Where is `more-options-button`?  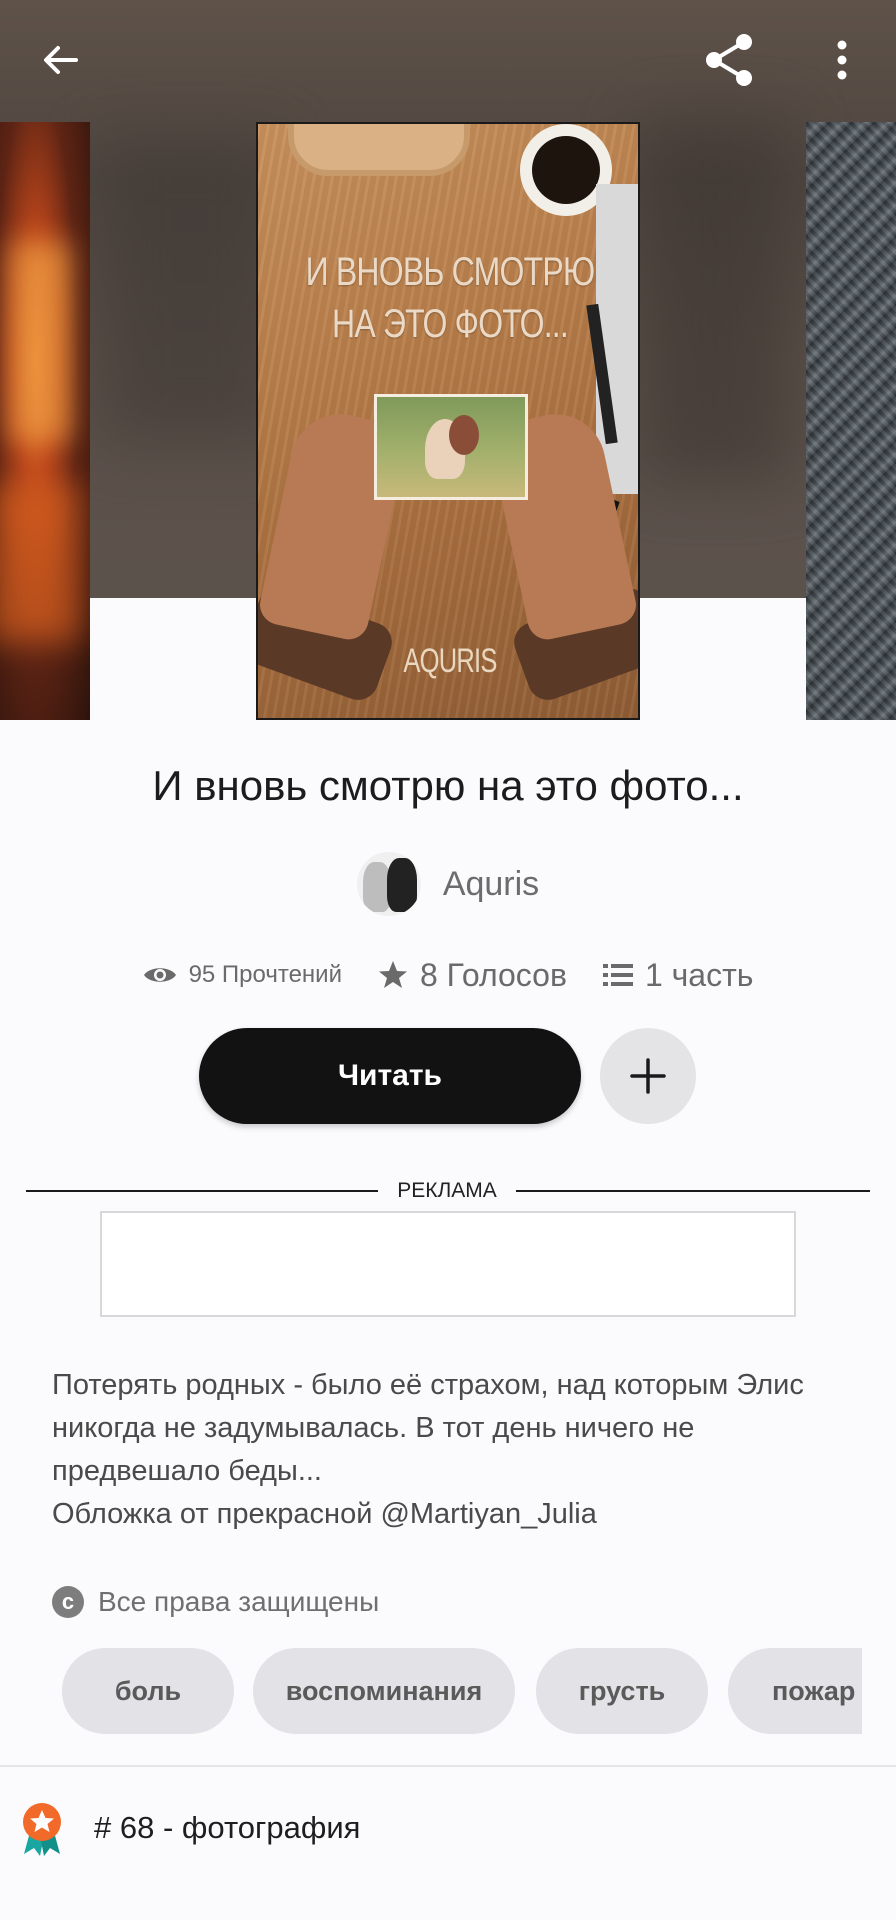
more-options-button is located at coordinates (842, 60).